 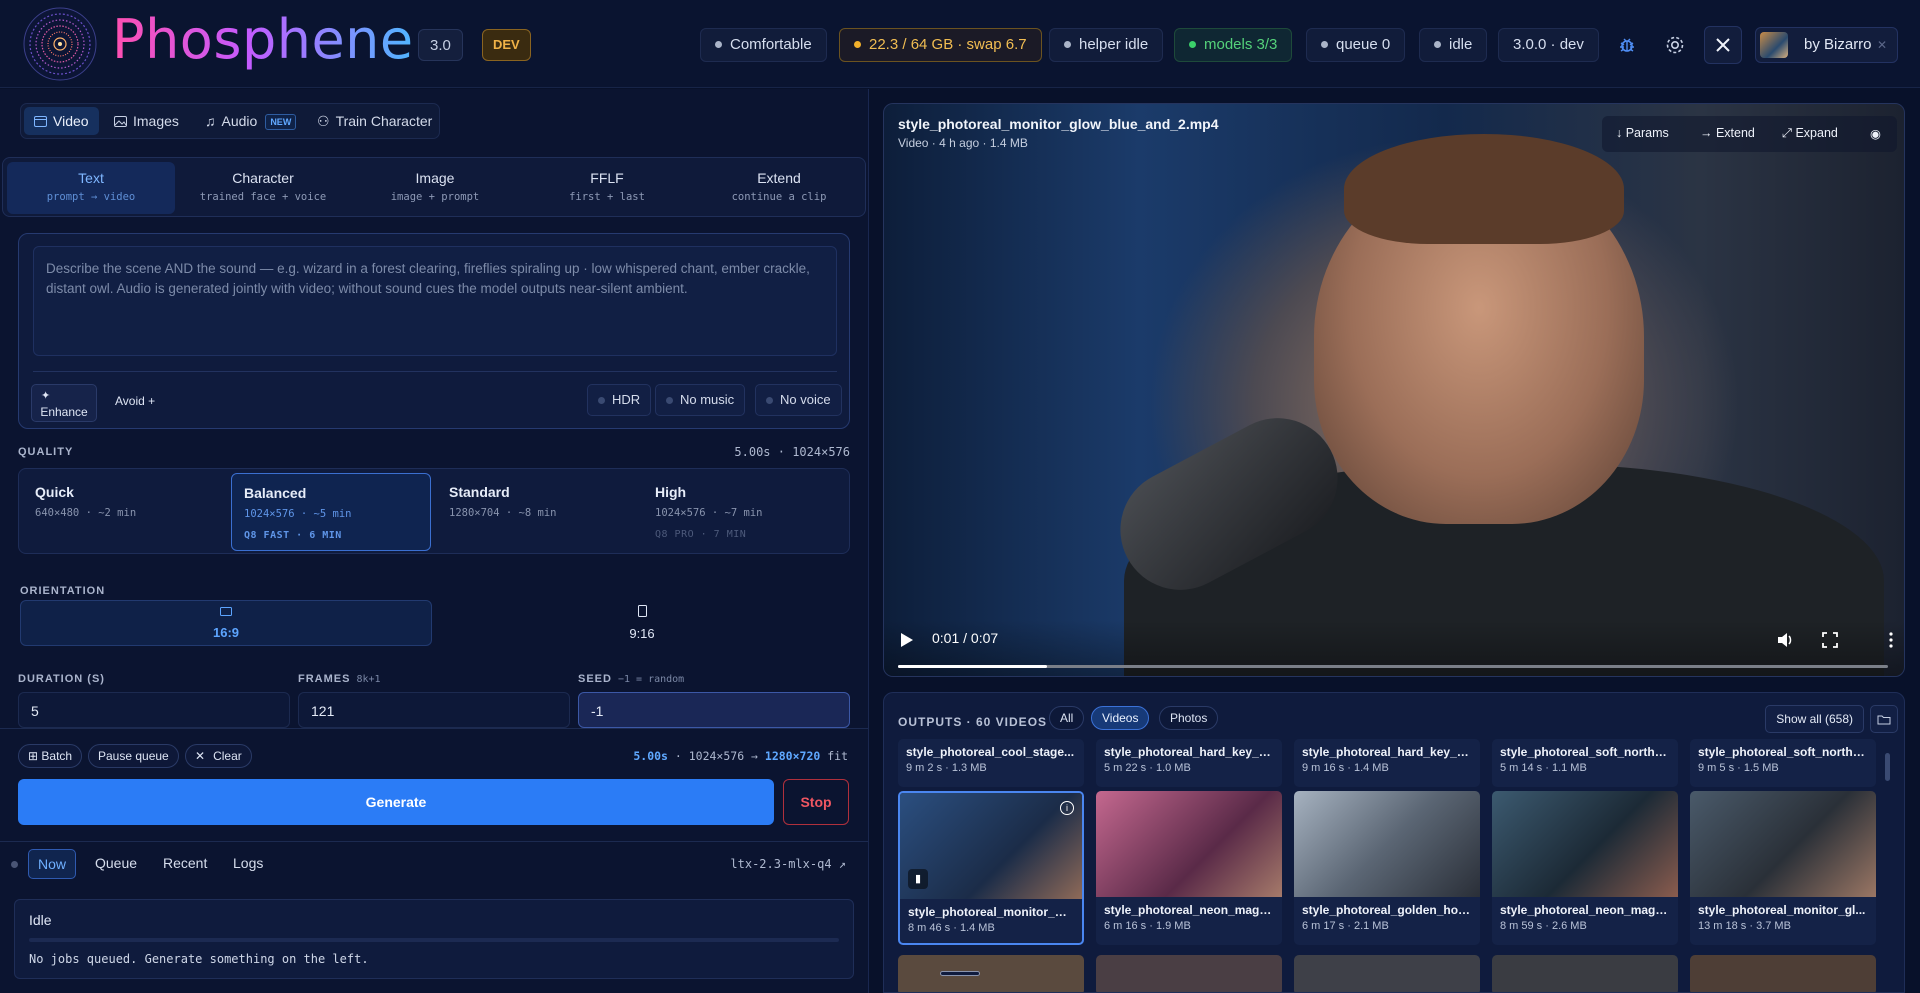 What do you see at coordinates (61, 121) in the screenshot?
I see `mode-video: Video` at bounding box center [61, 121].